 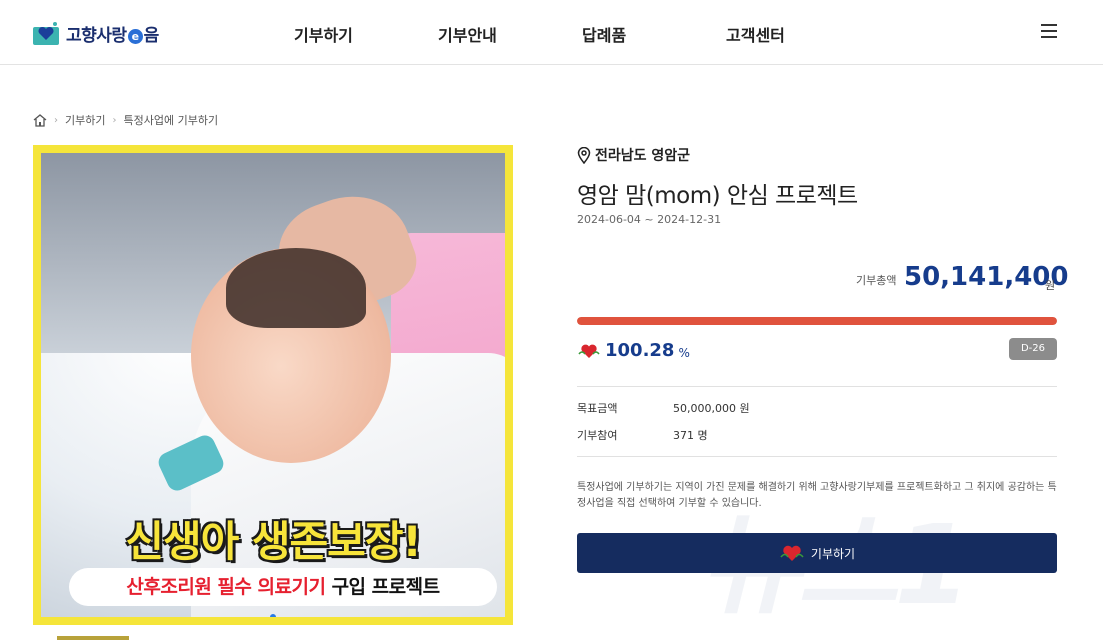 I want to click on participants-label: 기부참여, so click(x=597, y=435).